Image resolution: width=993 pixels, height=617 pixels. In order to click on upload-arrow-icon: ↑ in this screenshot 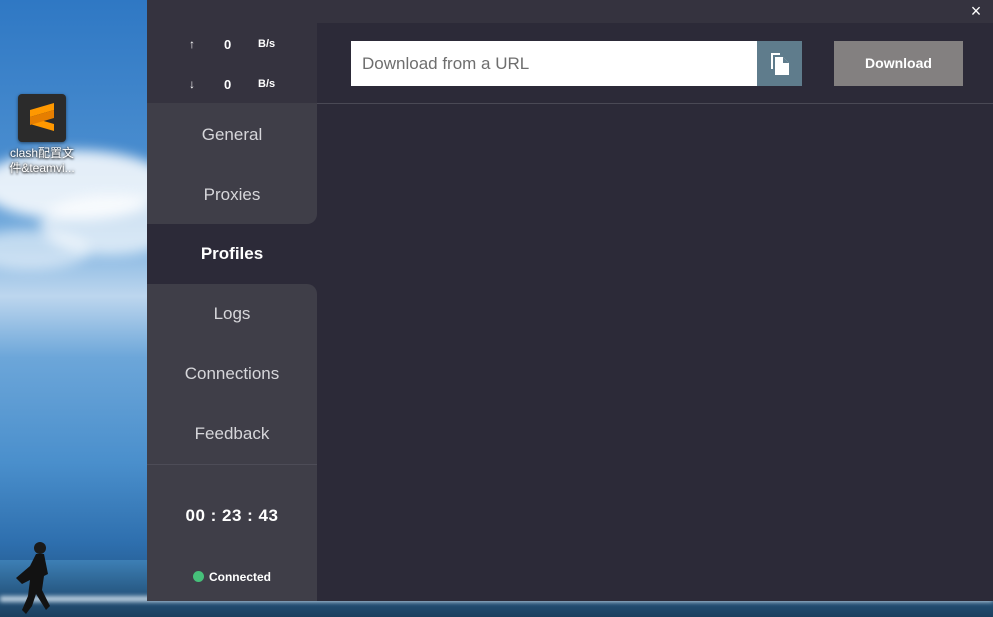, I will do `click(192, 44)`.